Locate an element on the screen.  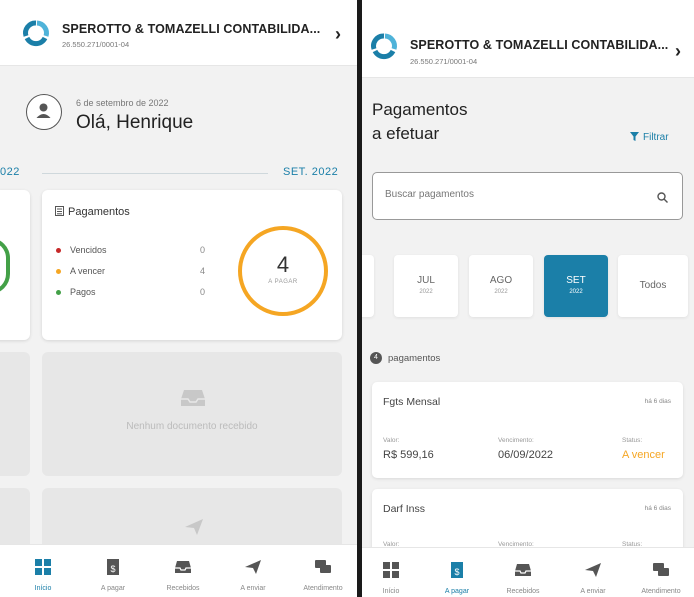
legend-vencidos-value: 0 is located at coordinates (203, 250).